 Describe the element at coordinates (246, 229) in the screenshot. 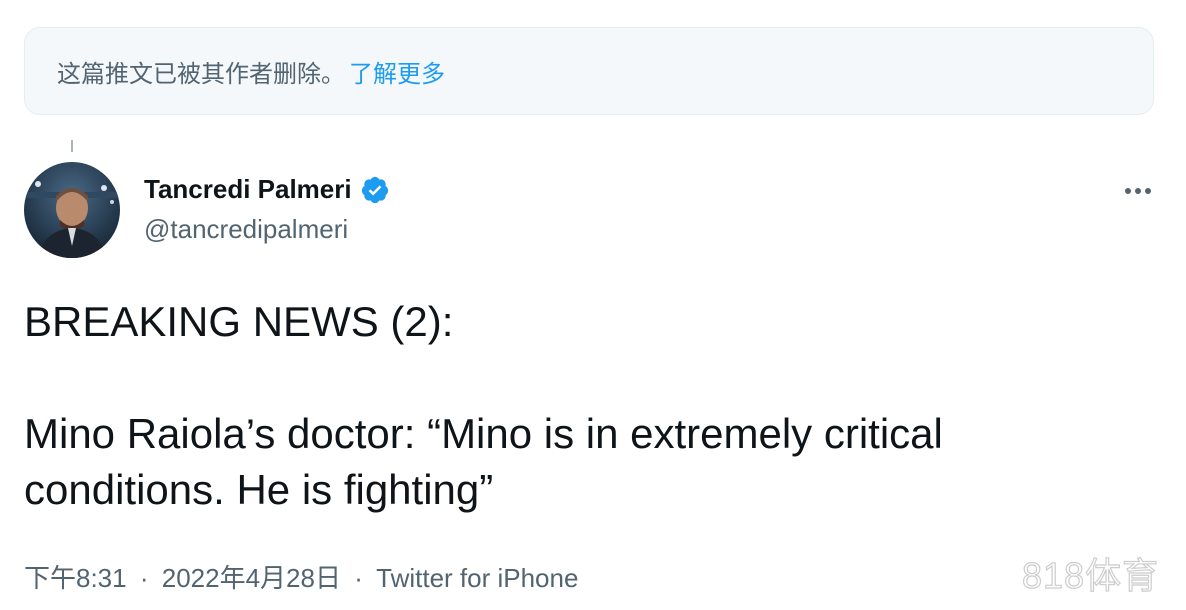

I see `author-handle: @tancredipalmeri` at that location.